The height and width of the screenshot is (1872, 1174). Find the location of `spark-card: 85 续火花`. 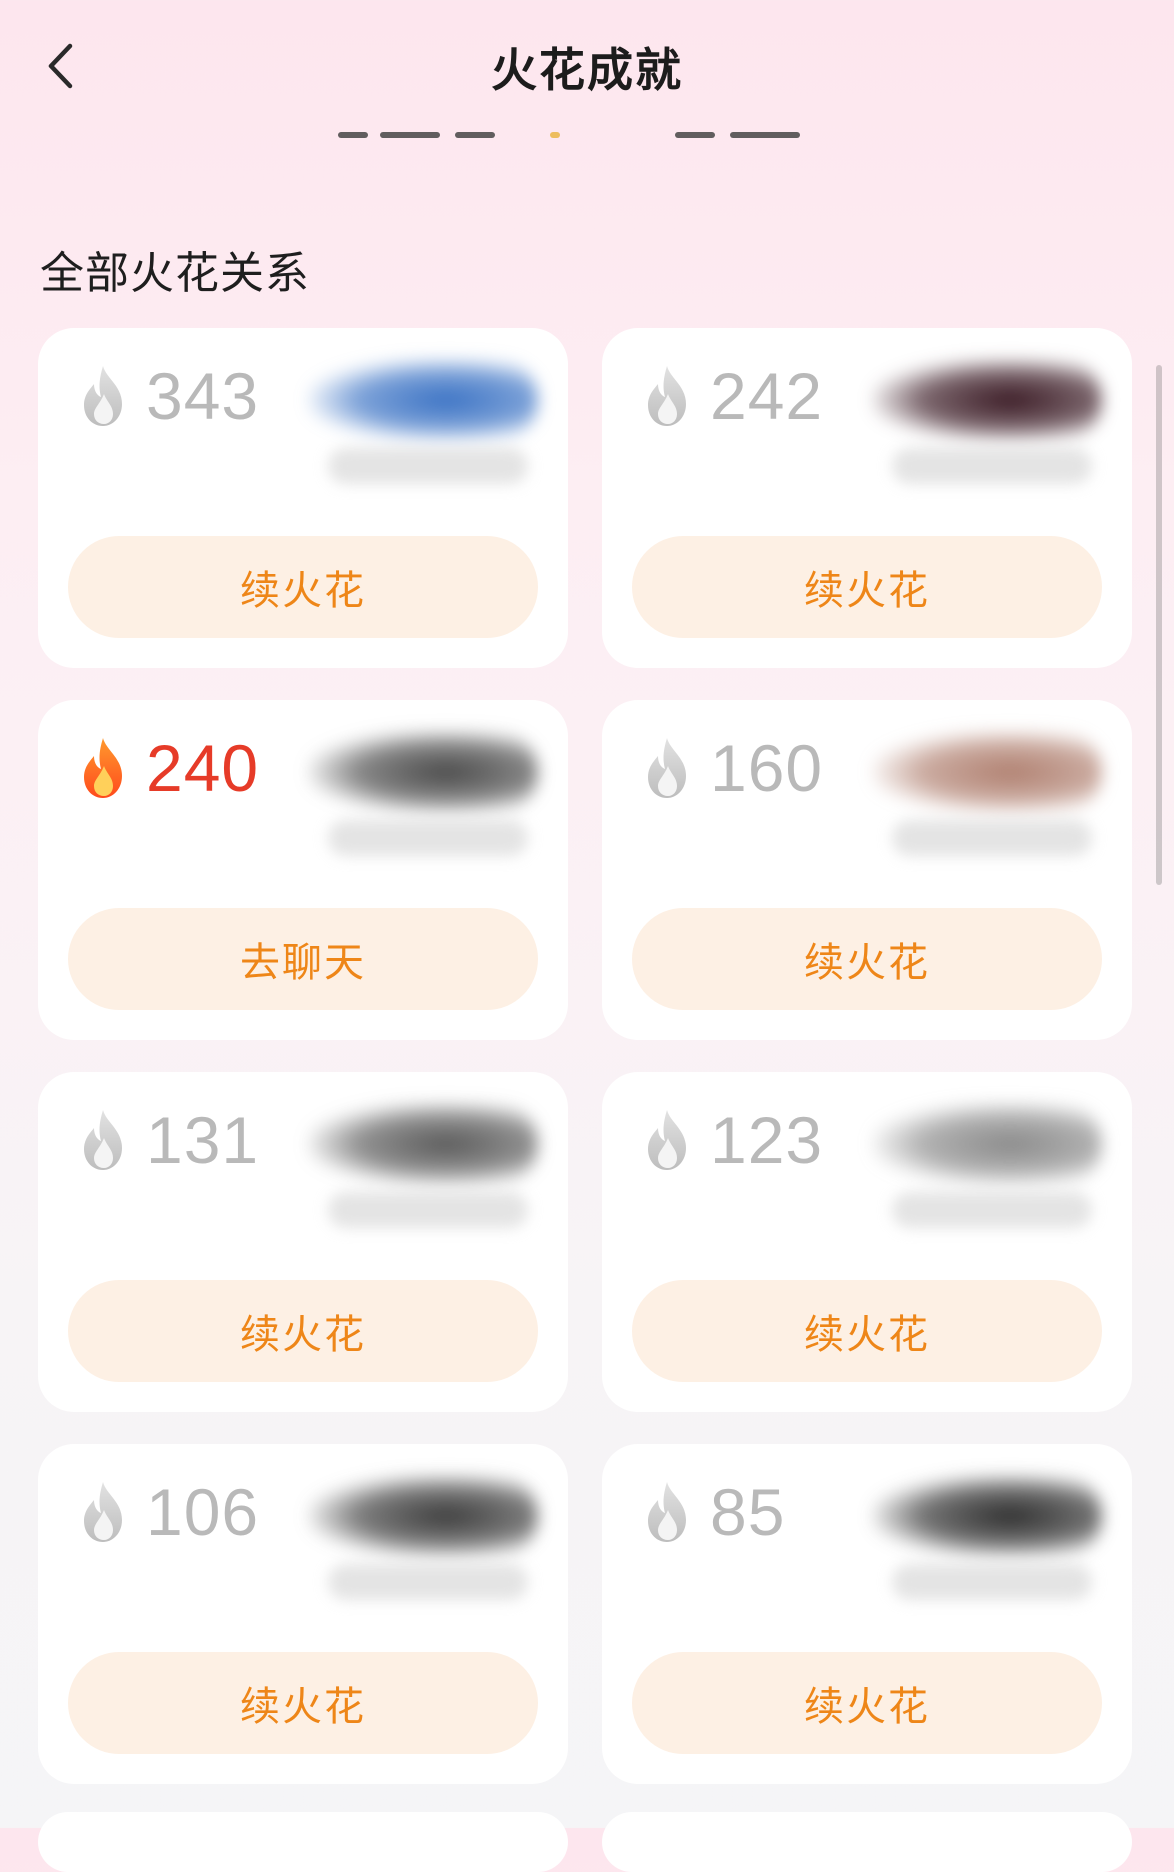

spark-card: 85 续火花 is located at coordinates (867, 1614).